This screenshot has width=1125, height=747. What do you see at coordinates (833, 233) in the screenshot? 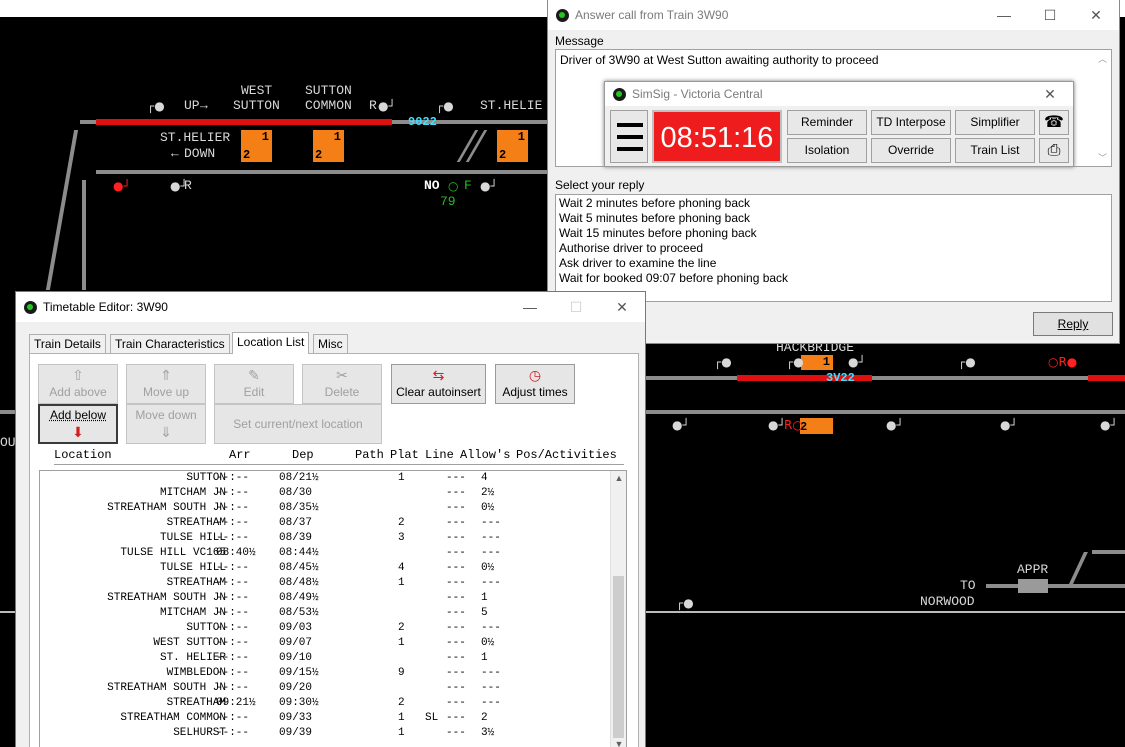
I see `reply-option: Wait 15 minutes before phoning back` at bounding box center [833, 233].